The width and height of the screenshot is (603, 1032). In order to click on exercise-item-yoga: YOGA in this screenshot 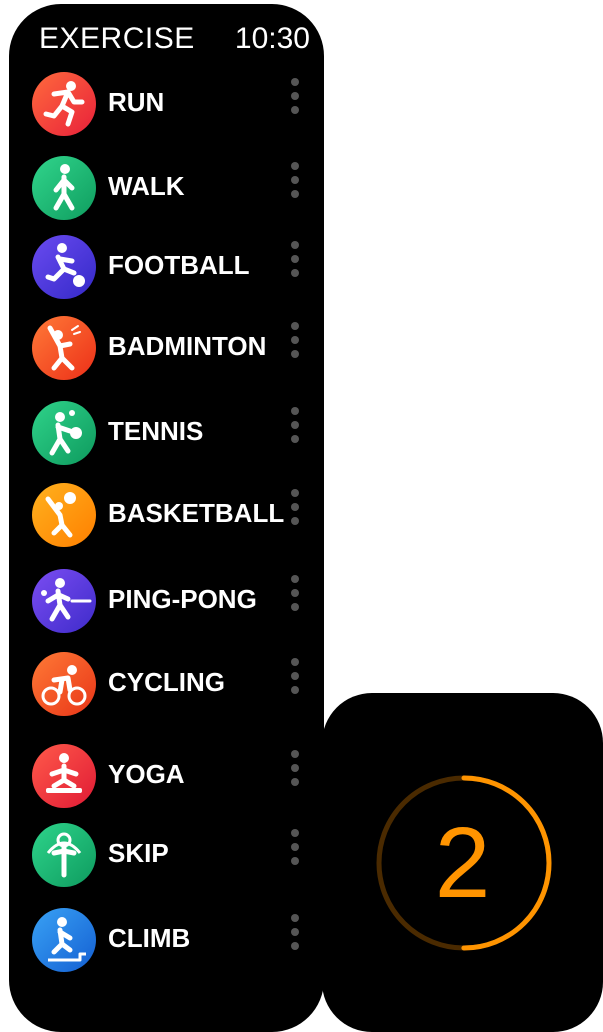, I will do `click(166, 779)`.